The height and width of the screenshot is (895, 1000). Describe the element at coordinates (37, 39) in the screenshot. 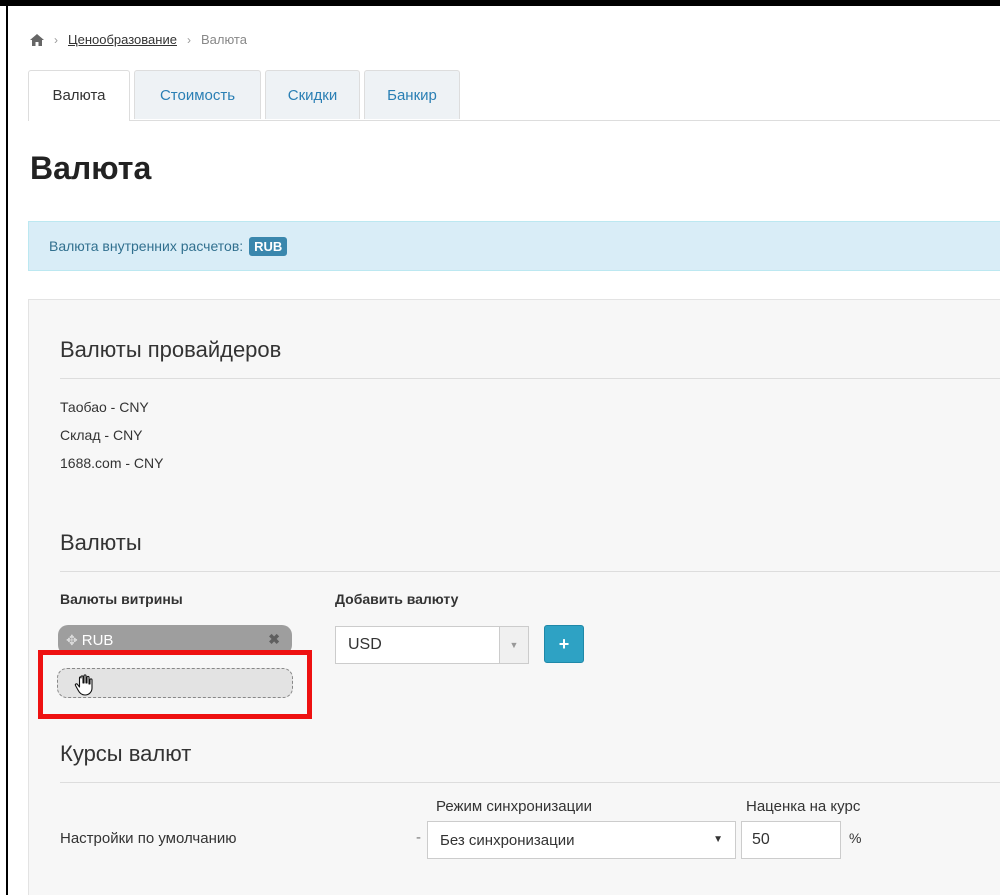

I see `home-icon` at that location.